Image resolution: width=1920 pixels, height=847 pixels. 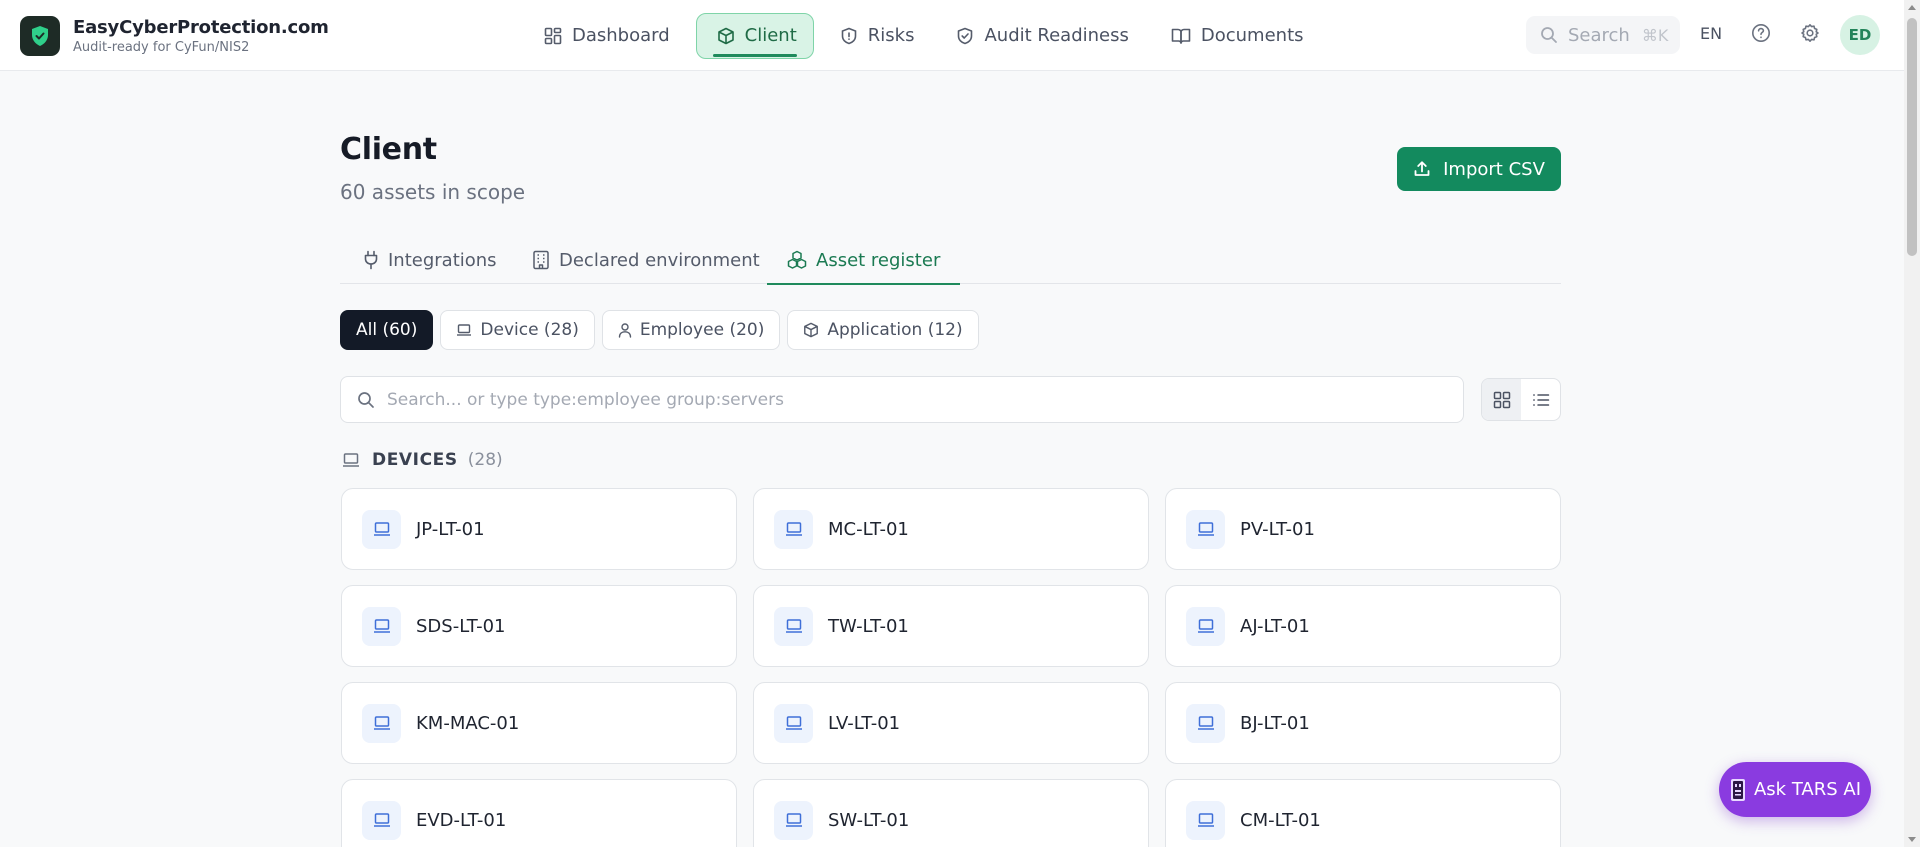 I want to click on devices-section-title: DEVICES, so click(x=415, y=460).